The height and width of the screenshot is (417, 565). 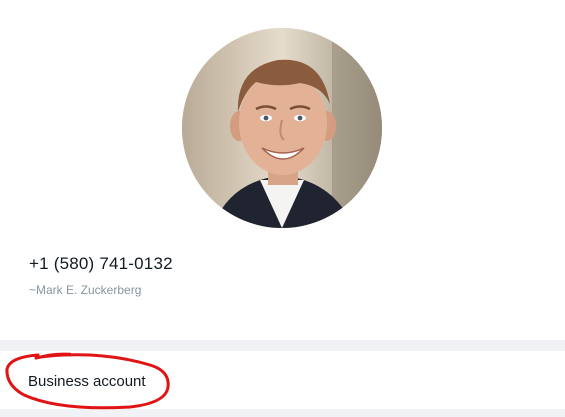 I want to click on business-account-label: Business account, so click(x=87, y=381).